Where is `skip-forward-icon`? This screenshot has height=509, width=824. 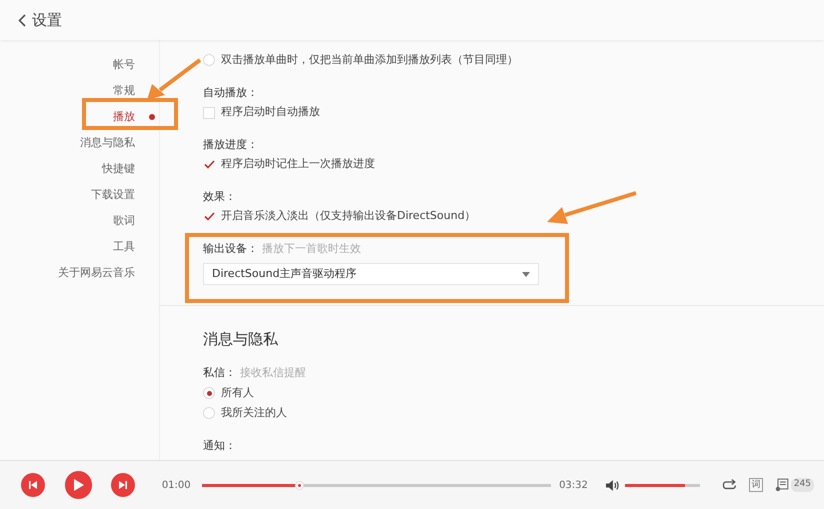 skip-forward-icon is located at coordinates (123, 485).